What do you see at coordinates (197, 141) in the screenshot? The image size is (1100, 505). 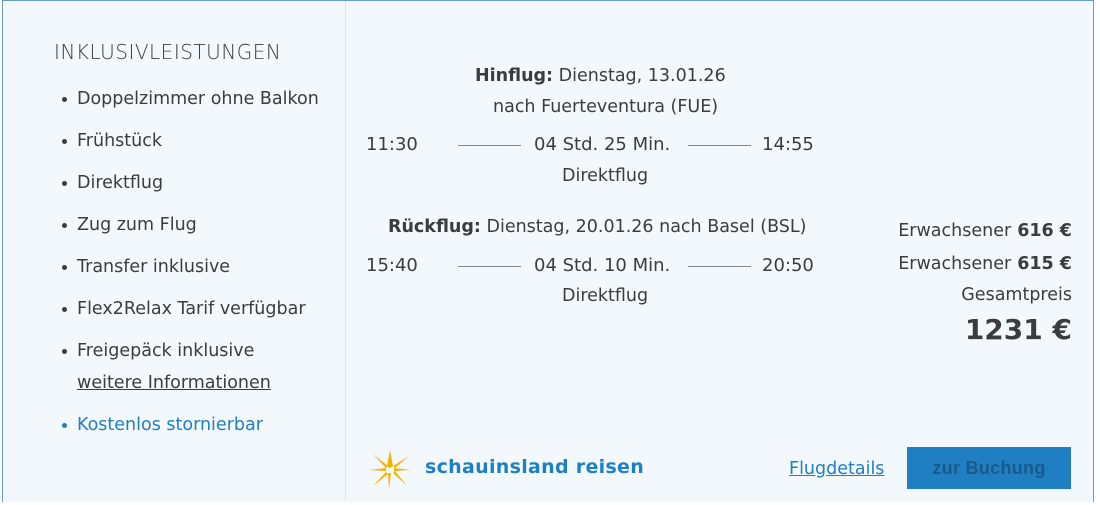 I see `inclusion-item: Frühstück` at bounding box center [197, 141].